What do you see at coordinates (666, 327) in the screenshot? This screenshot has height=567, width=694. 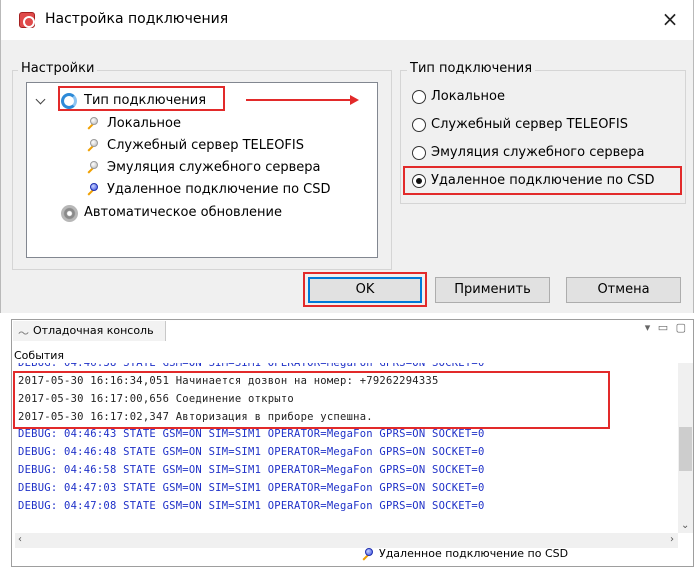 I see `panel-controls: ▾ ▭ ▢` at bounding box center [666, 327].